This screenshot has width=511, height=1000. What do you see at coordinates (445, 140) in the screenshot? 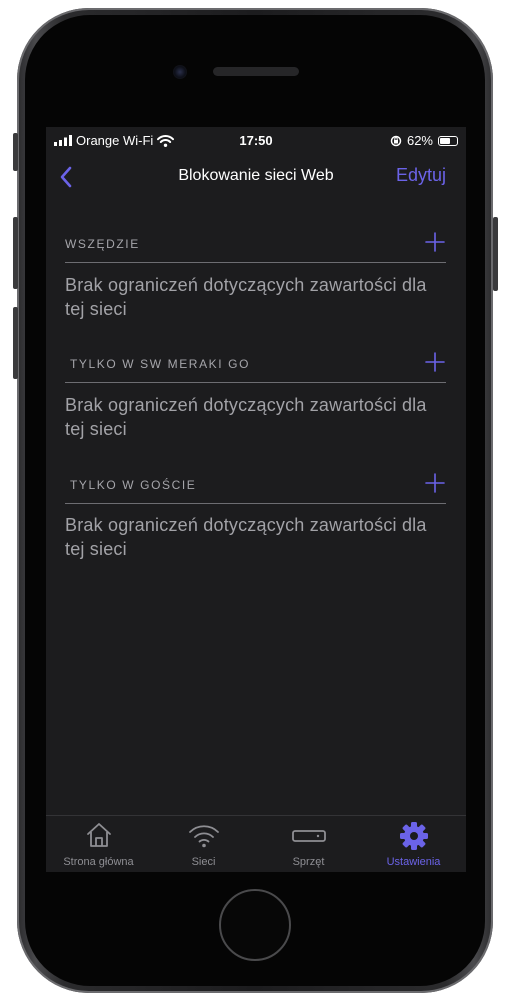
I see `battery-level` at bounding box center [445, 140].